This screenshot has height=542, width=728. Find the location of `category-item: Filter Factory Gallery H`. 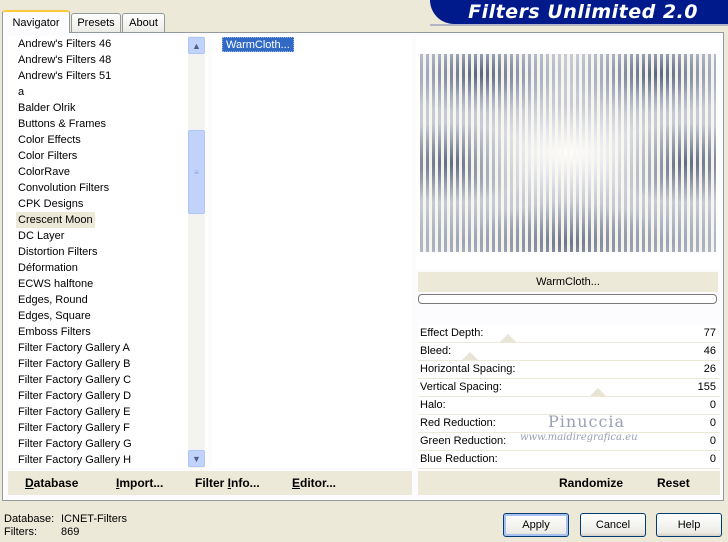

category-item: Filter Factory Gallery H is located at coordinates (74, 460).